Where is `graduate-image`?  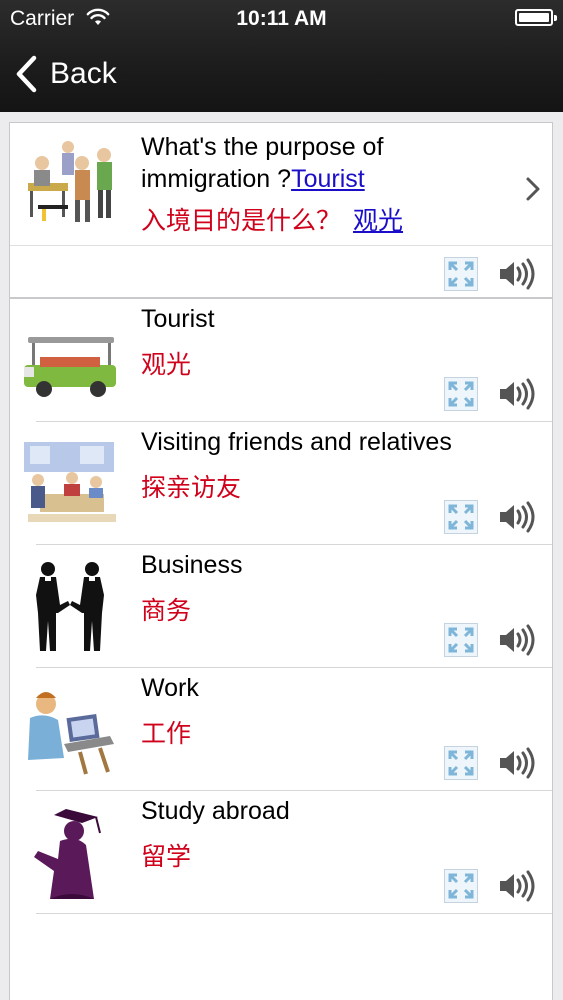 graduate-image is located at coordinates (67, 854).